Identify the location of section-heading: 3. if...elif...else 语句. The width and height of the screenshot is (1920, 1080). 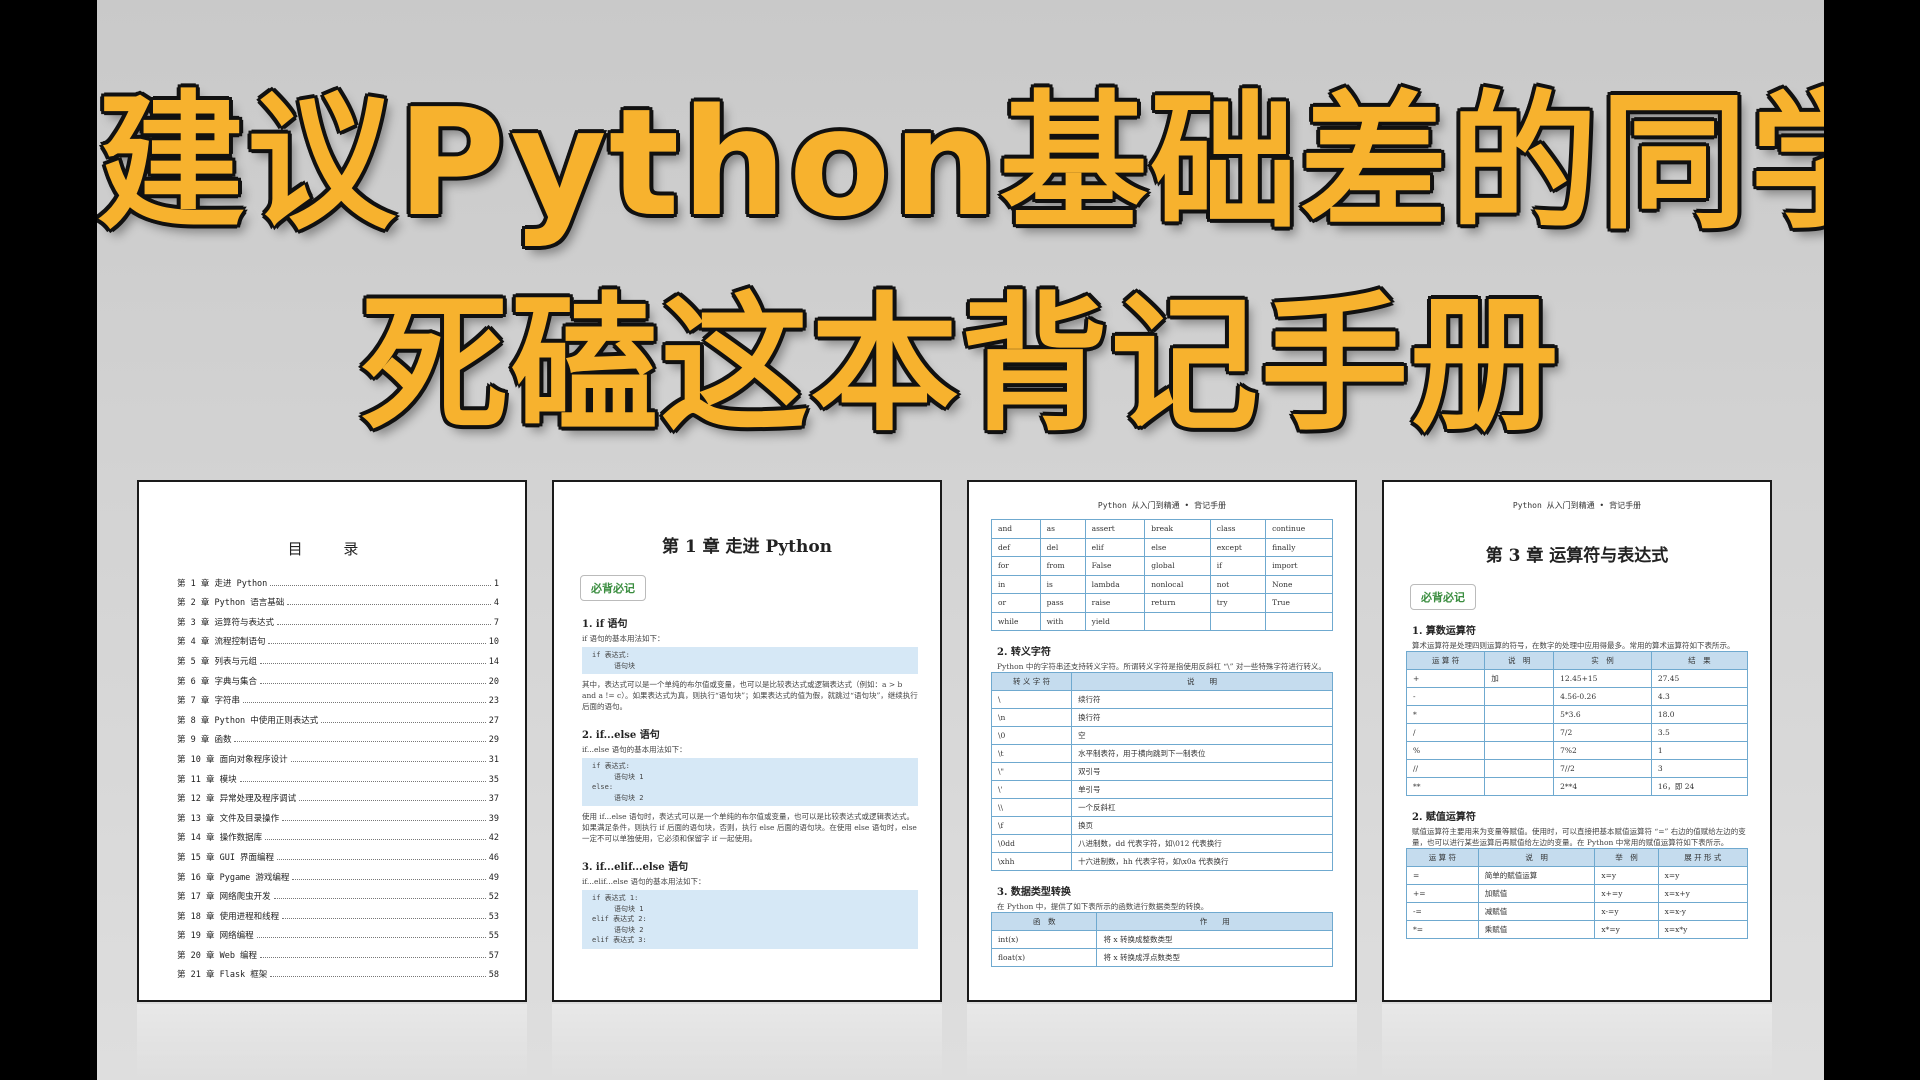
(635, 867).